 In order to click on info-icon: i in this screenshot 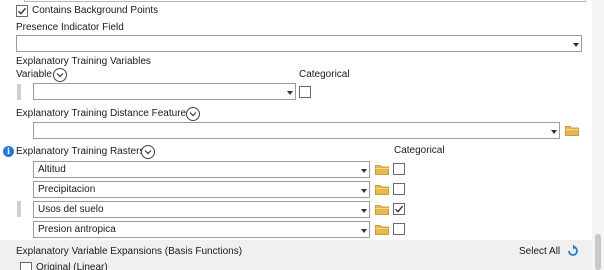, I will do `click(8, 151)`.